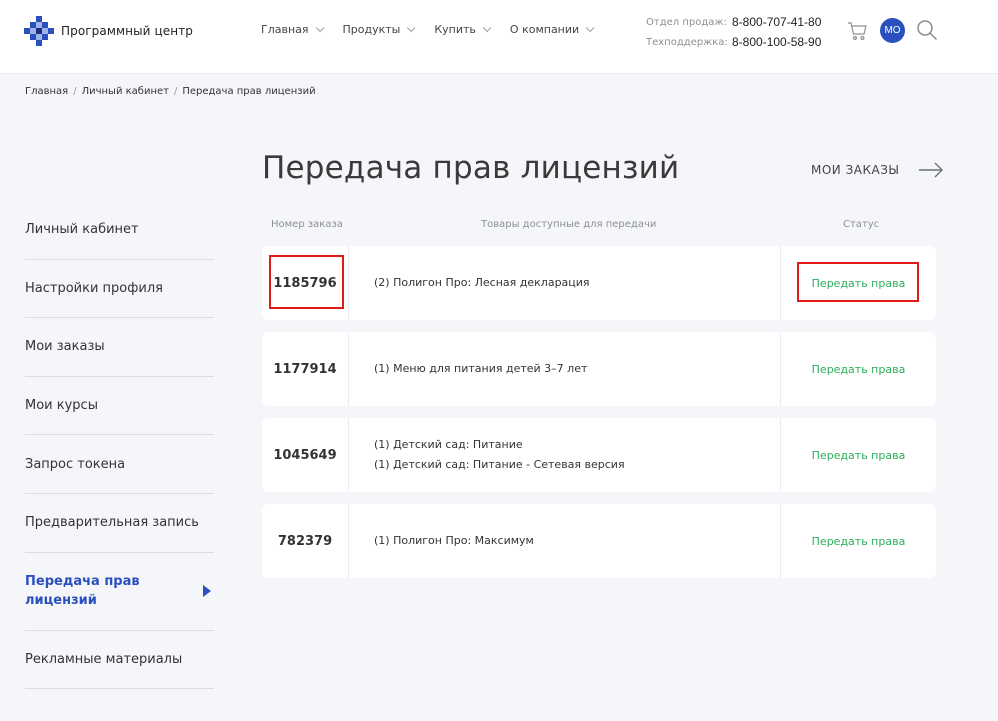 The image size is (998, 721). What do you see at coordinates (855, 170) in the screenshot?
I see `my-orders-label: МОИ ЗАКАЗЫ` at bounding box center [855, 170].